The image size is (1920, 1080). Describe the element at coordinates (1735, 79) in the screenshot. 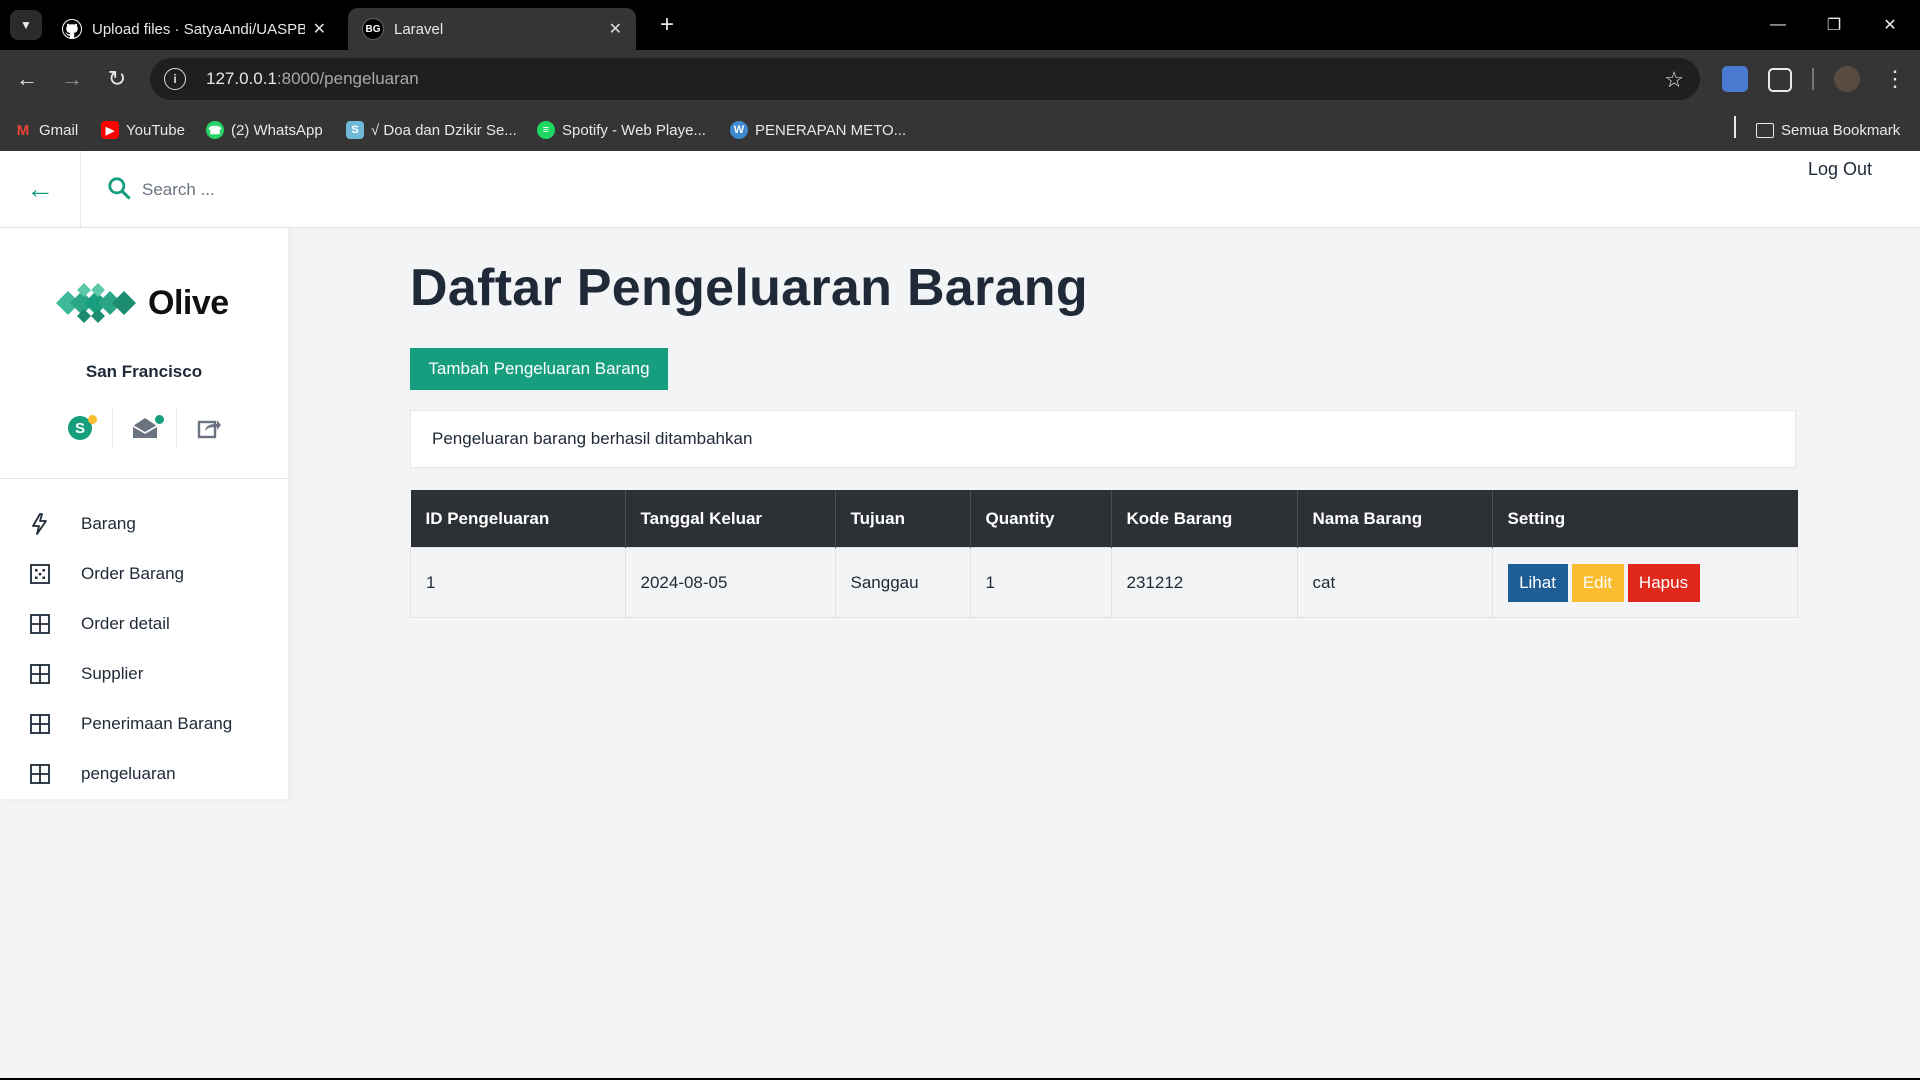

I see `translate-extension-icon` at that location.